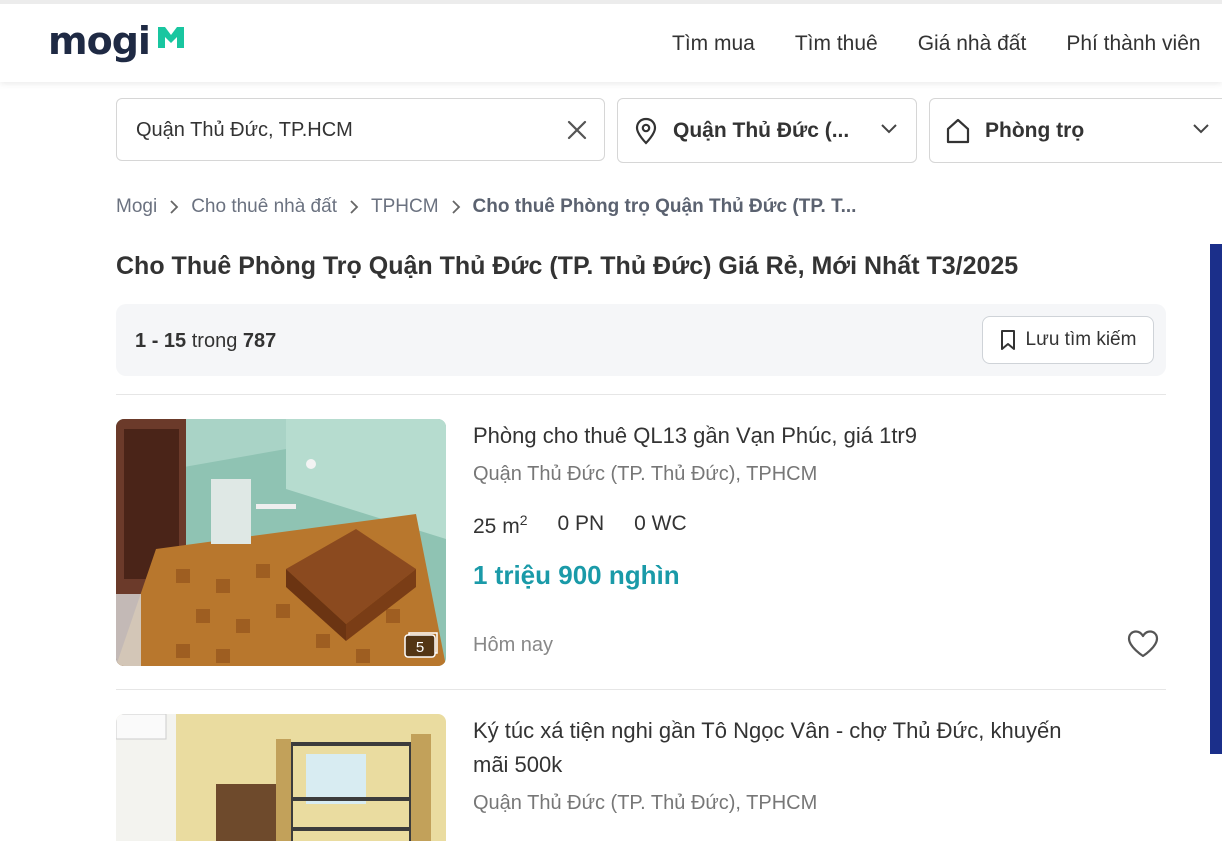 Image resolution: width=1222 pixels, height=841 pixels. Describe the element at coordinates (1035, 130) in the screenshot. I see `property-type-value: Phòng trọ` at that location.